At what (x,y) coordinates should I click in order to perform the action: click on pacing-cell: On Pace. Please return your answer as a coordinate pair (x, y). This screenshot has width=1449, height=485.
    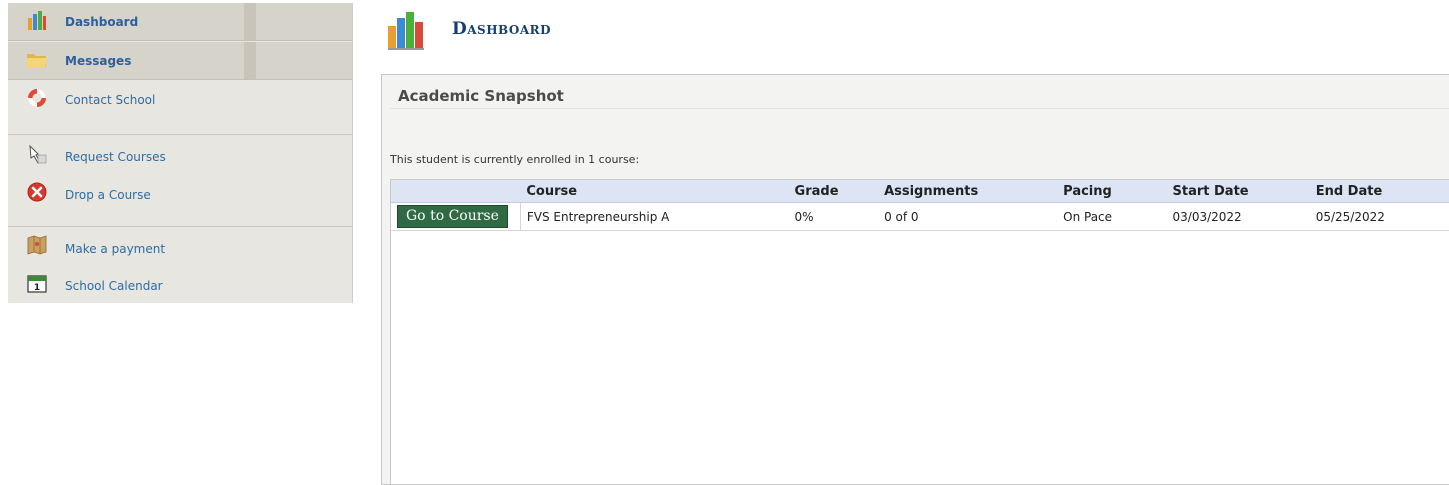
    Looking at the image, I should click on (1112, 216).